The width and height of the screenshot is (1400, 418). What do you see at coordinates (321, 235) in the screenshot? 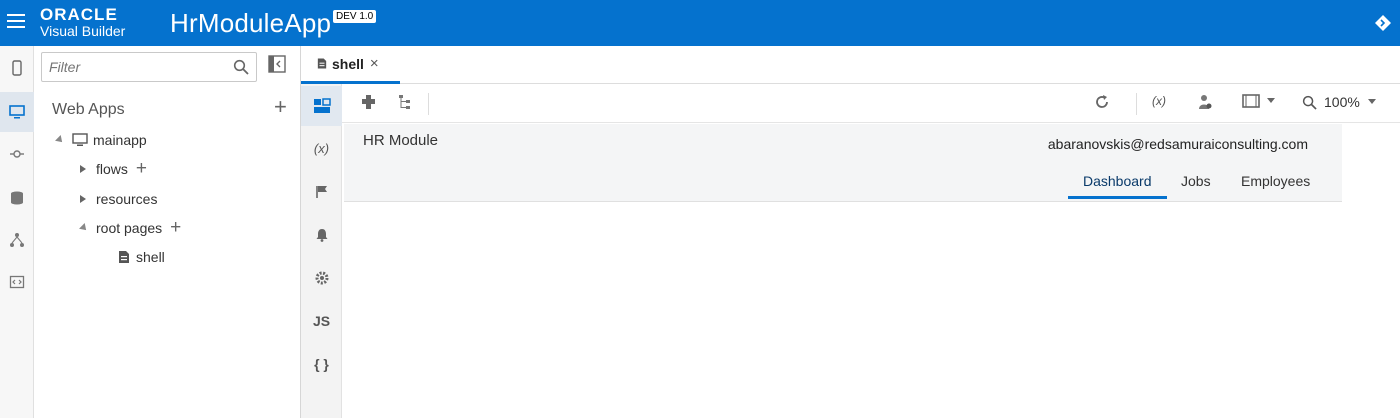
I see `events-icon` at bounding box center [321, 235].